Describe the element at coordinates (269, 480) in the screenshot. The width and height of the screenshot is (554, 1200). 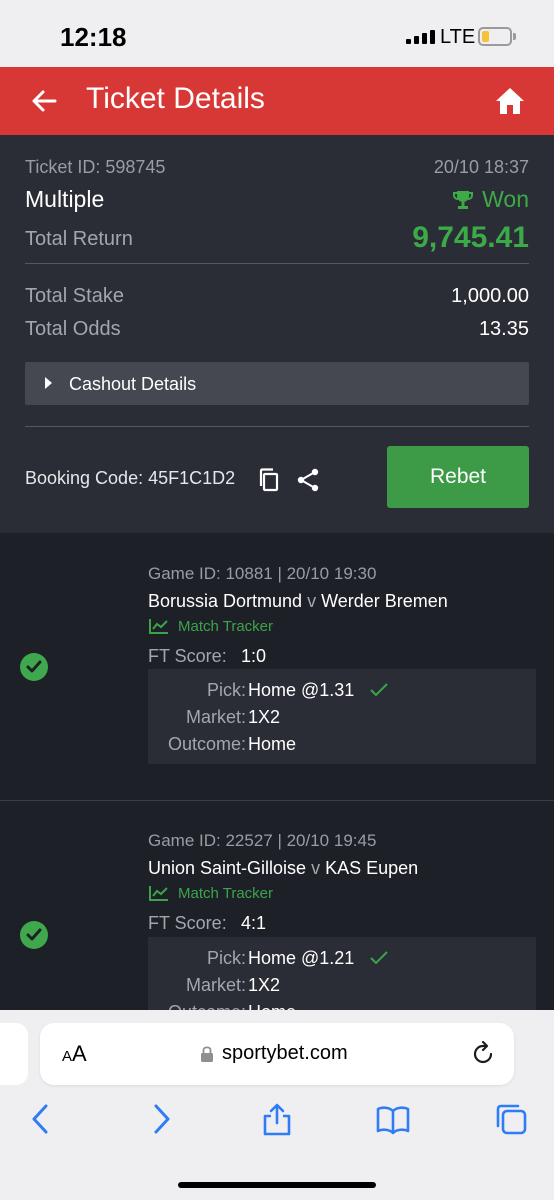
I see `copy-icon` at that location.